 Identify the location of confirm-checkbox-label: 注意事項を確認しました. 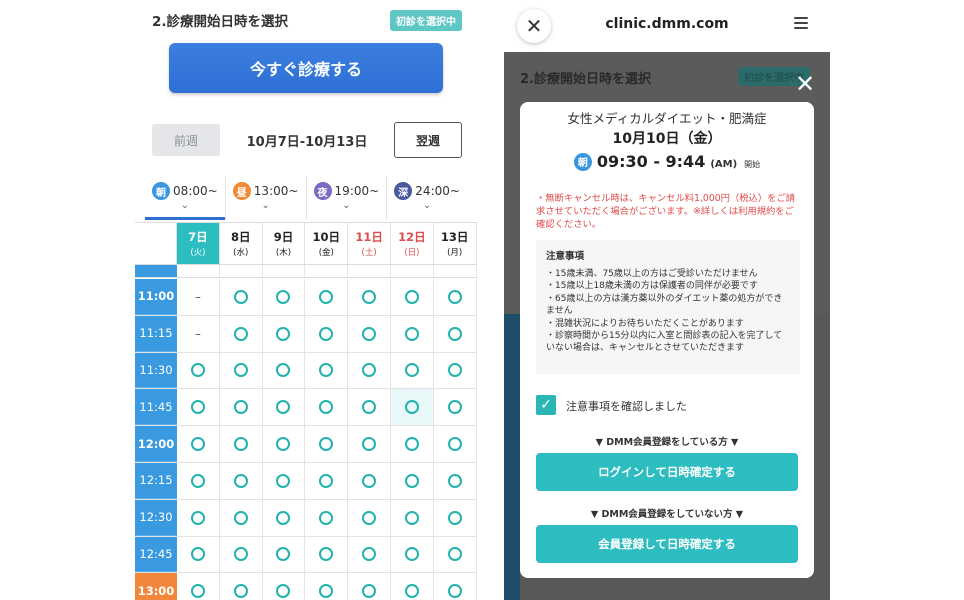
(626, 406).